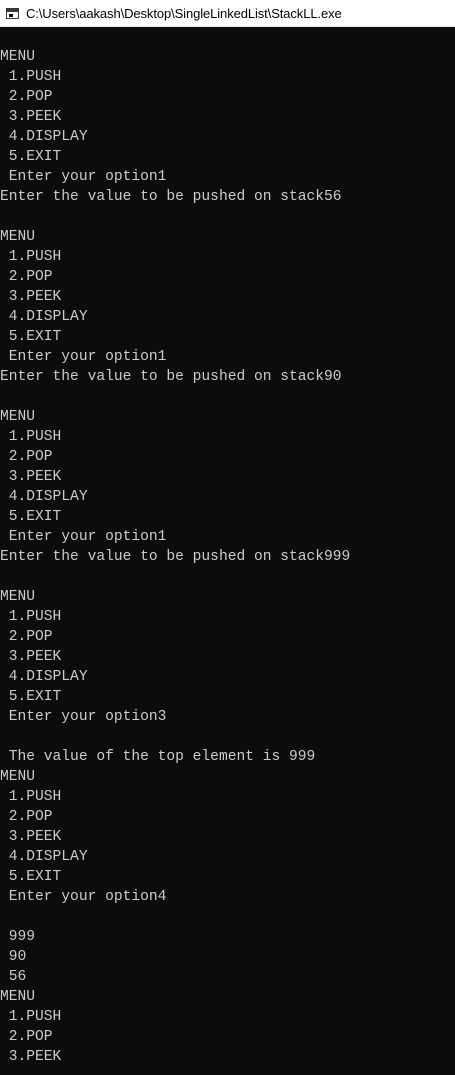 The image size is (455, 1075). I want to click on console-line: Enter the value to be pushed on stack999, so click(175, 557).